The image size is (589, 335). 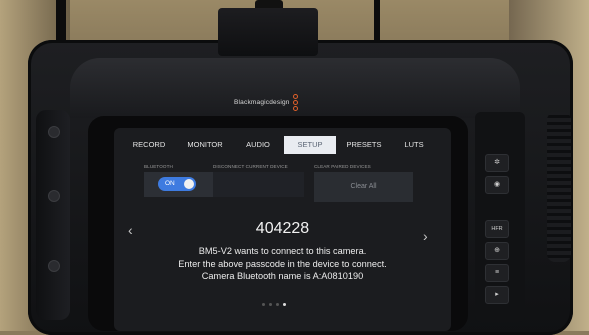 I want to click on zoom-icon: ⊕, so click(x=497, y=250).